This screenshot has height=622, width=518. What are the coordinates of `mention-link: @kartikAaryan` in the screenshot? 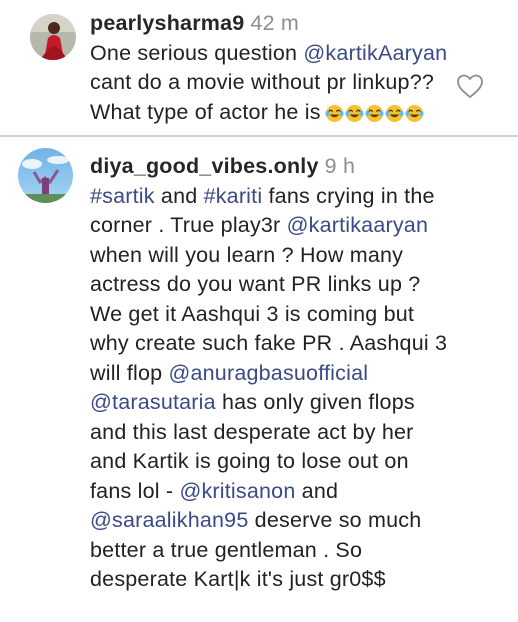 It's located at (375, 53).